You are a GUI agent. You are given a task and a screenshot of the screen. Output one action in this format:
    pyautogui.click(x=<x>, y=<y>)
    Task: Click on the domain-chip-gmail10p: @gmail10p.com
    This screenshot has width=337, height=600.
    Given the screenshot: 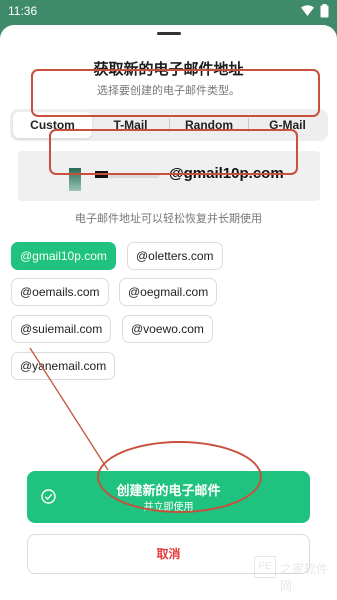 What is the action you would take?
    pyautogui.click(x=63, y=256)
    